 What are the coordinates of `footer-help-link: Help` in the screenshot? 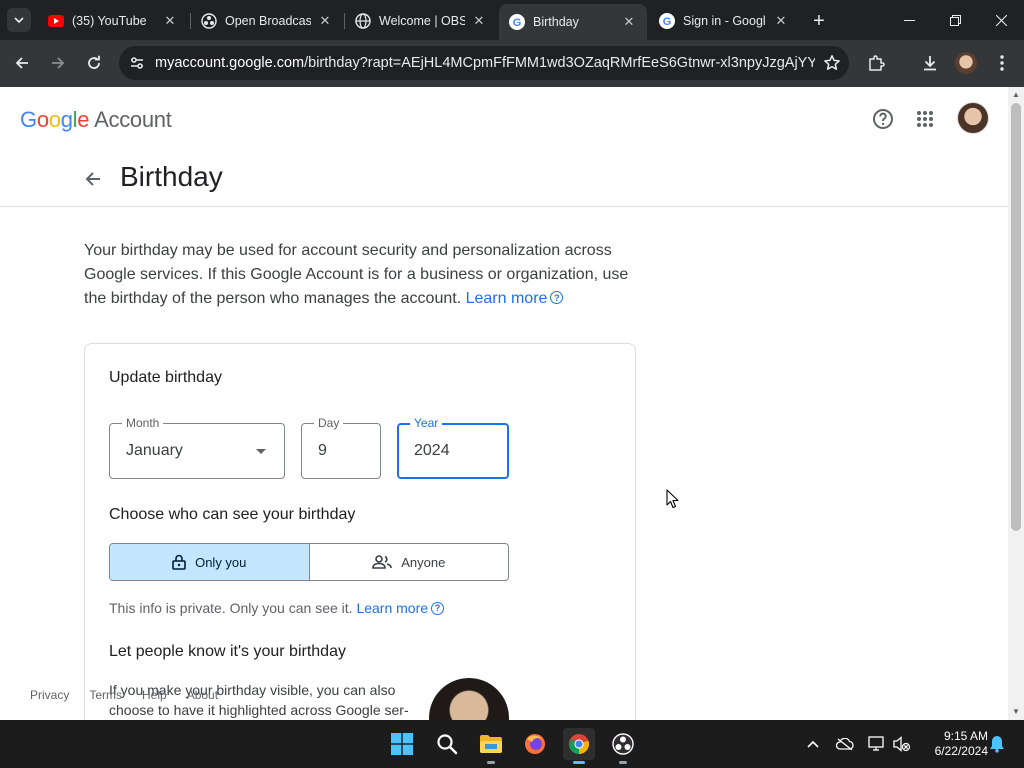 It's located at (154, 695).